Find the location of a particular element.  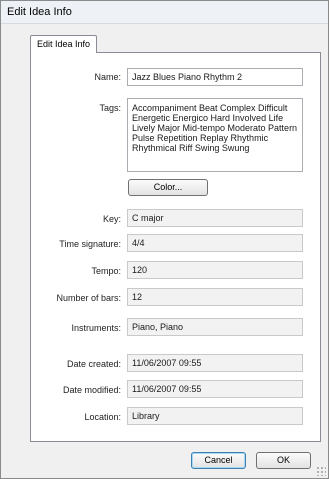

tab-edit-idea-info: Edit Idea Info is located at coordinates (63, 44).